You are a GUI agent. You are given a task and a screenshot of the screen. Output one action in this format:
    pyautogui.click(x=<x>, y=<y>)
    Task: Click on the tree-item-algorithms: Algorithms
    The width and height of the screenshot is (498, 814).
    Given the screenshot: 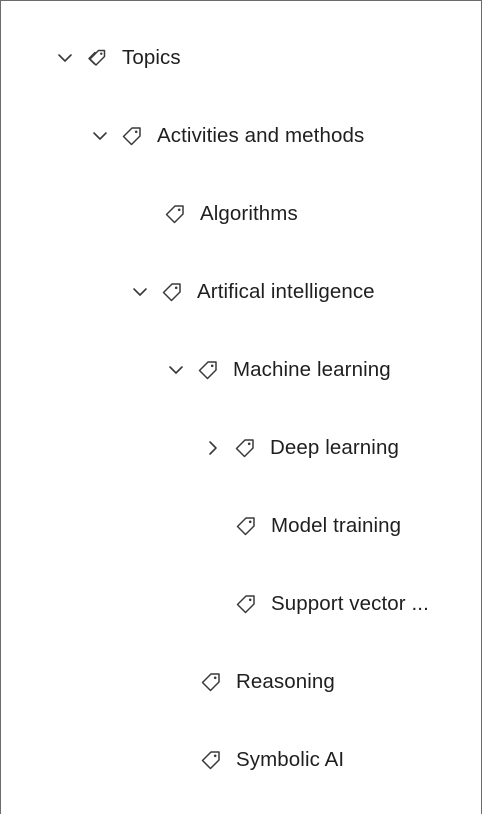 What is the action you would take?
    pyautogui.click(x=216, y=214)
    